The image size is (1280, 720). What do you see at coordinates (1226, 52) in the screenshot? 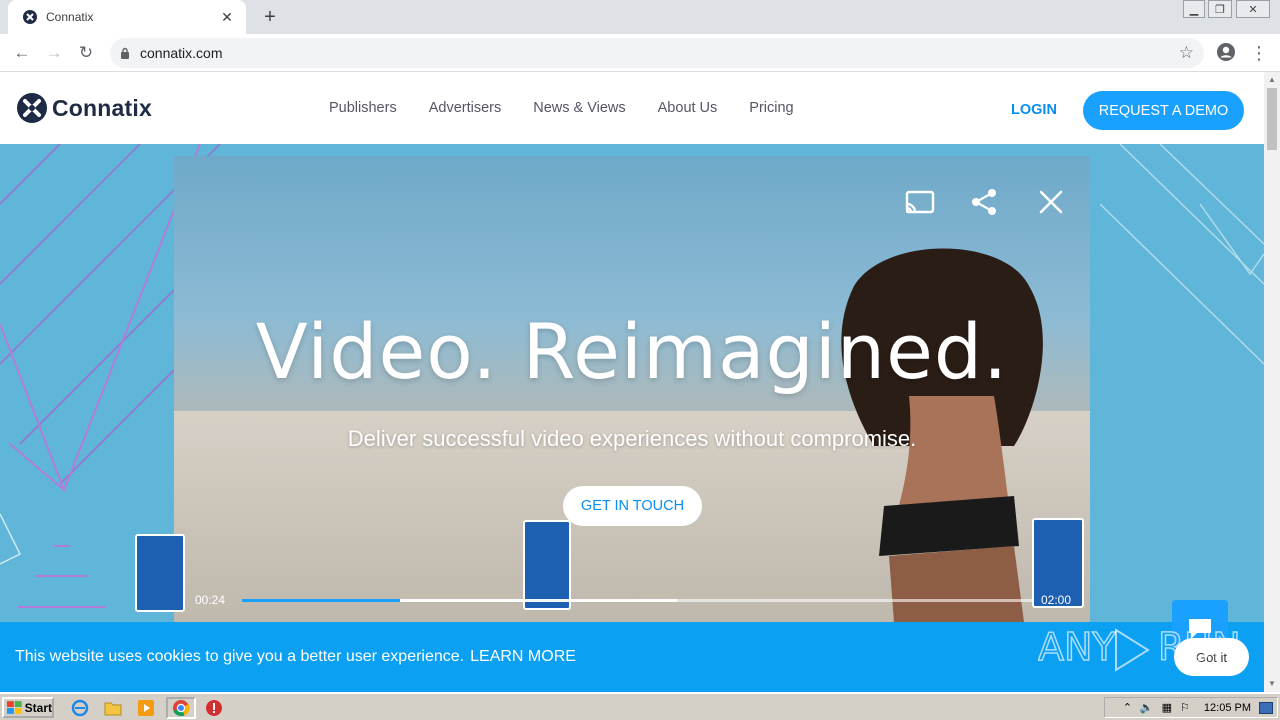
I see `profile-avatar-icon` at bounding box center [1226, 52].